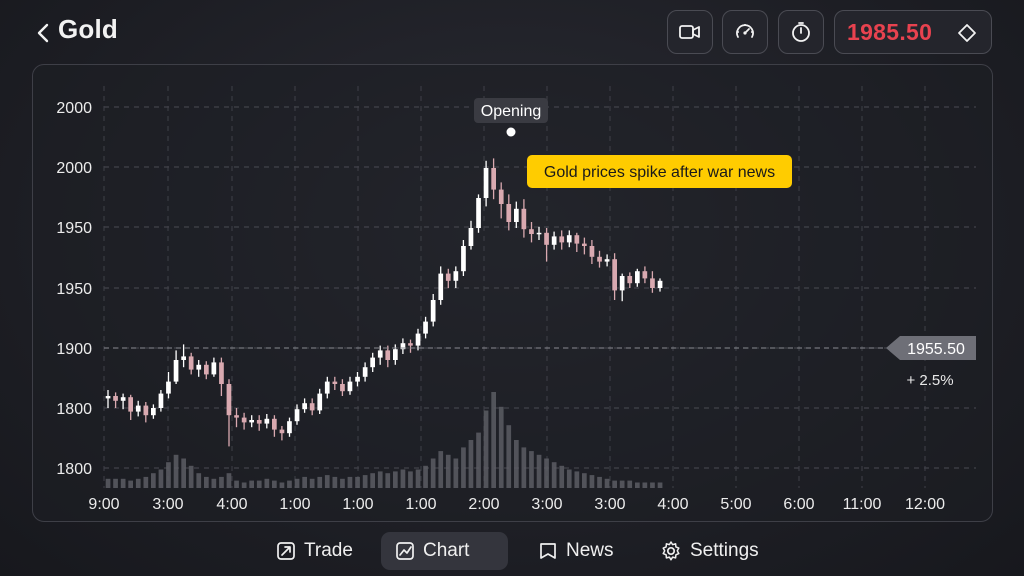 The image size is (1024, 576). I want to click on x-tick-label: 6:00, so click(798, 504).